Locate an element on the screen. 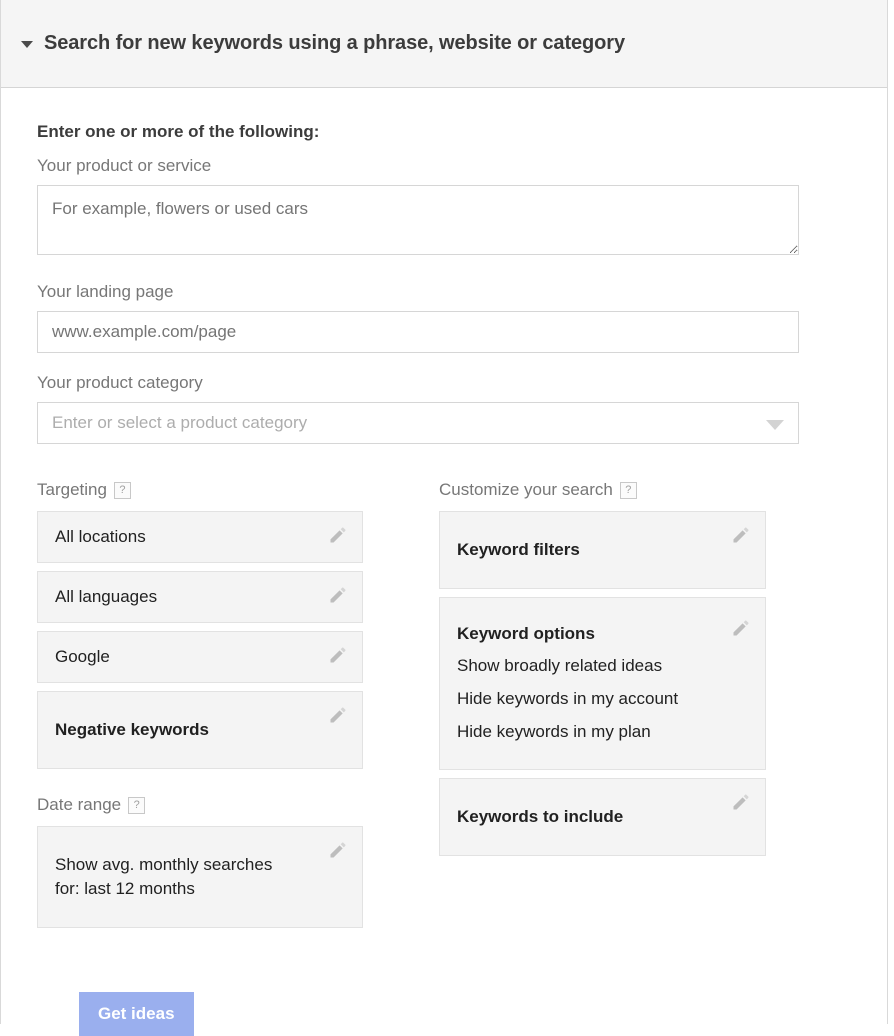  date-range-label-text: Date range is located at coordinates (79, 804).